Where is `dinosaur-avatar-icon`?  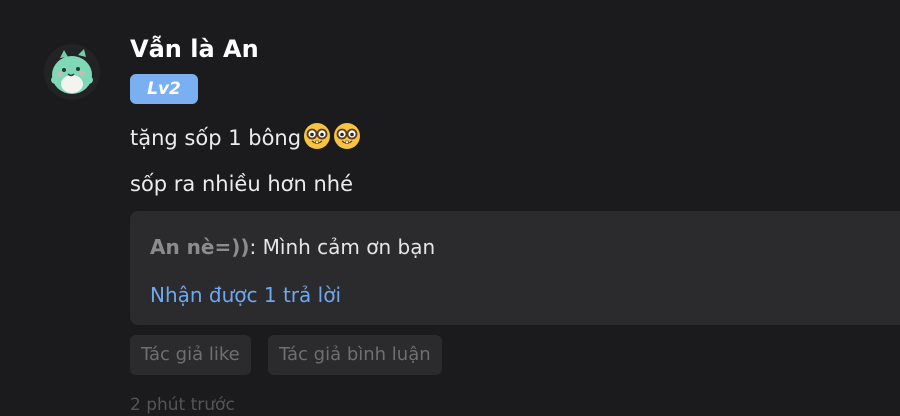
dinosaur-avatar-icon is located at coordinates (72, 72).